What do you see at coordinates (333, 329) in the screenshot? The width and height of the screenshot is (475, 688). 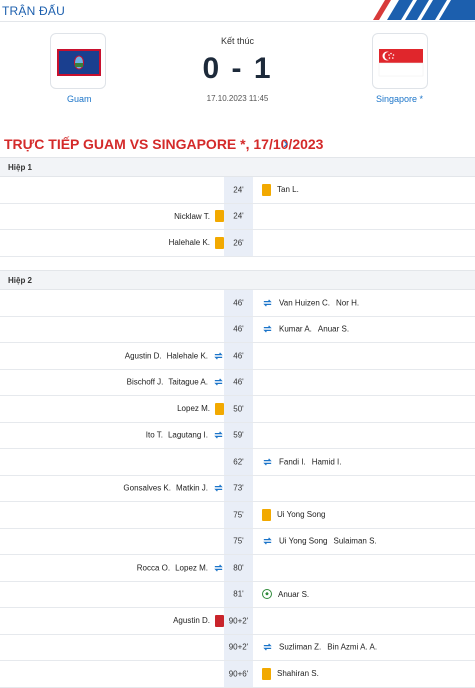 I see `player-out-name: Anuar S.` at bounding box center [333, 329].